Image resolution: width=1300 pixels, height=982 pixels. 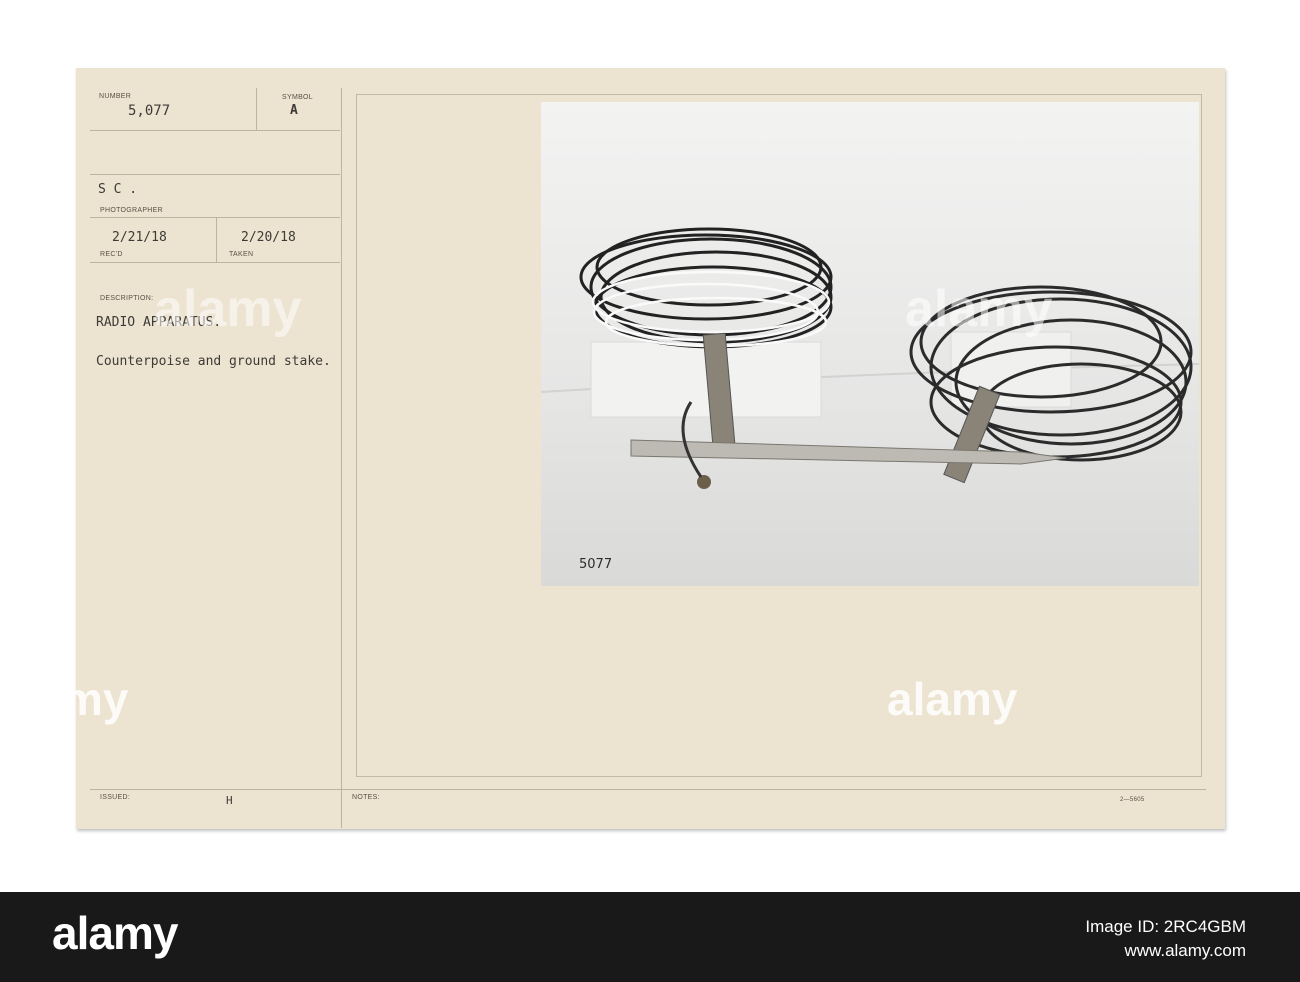 What do you see at coordinates (268, 237) in the screenshot?
I see `taken-value: 2/20/18` at bounding box center [268, 237].